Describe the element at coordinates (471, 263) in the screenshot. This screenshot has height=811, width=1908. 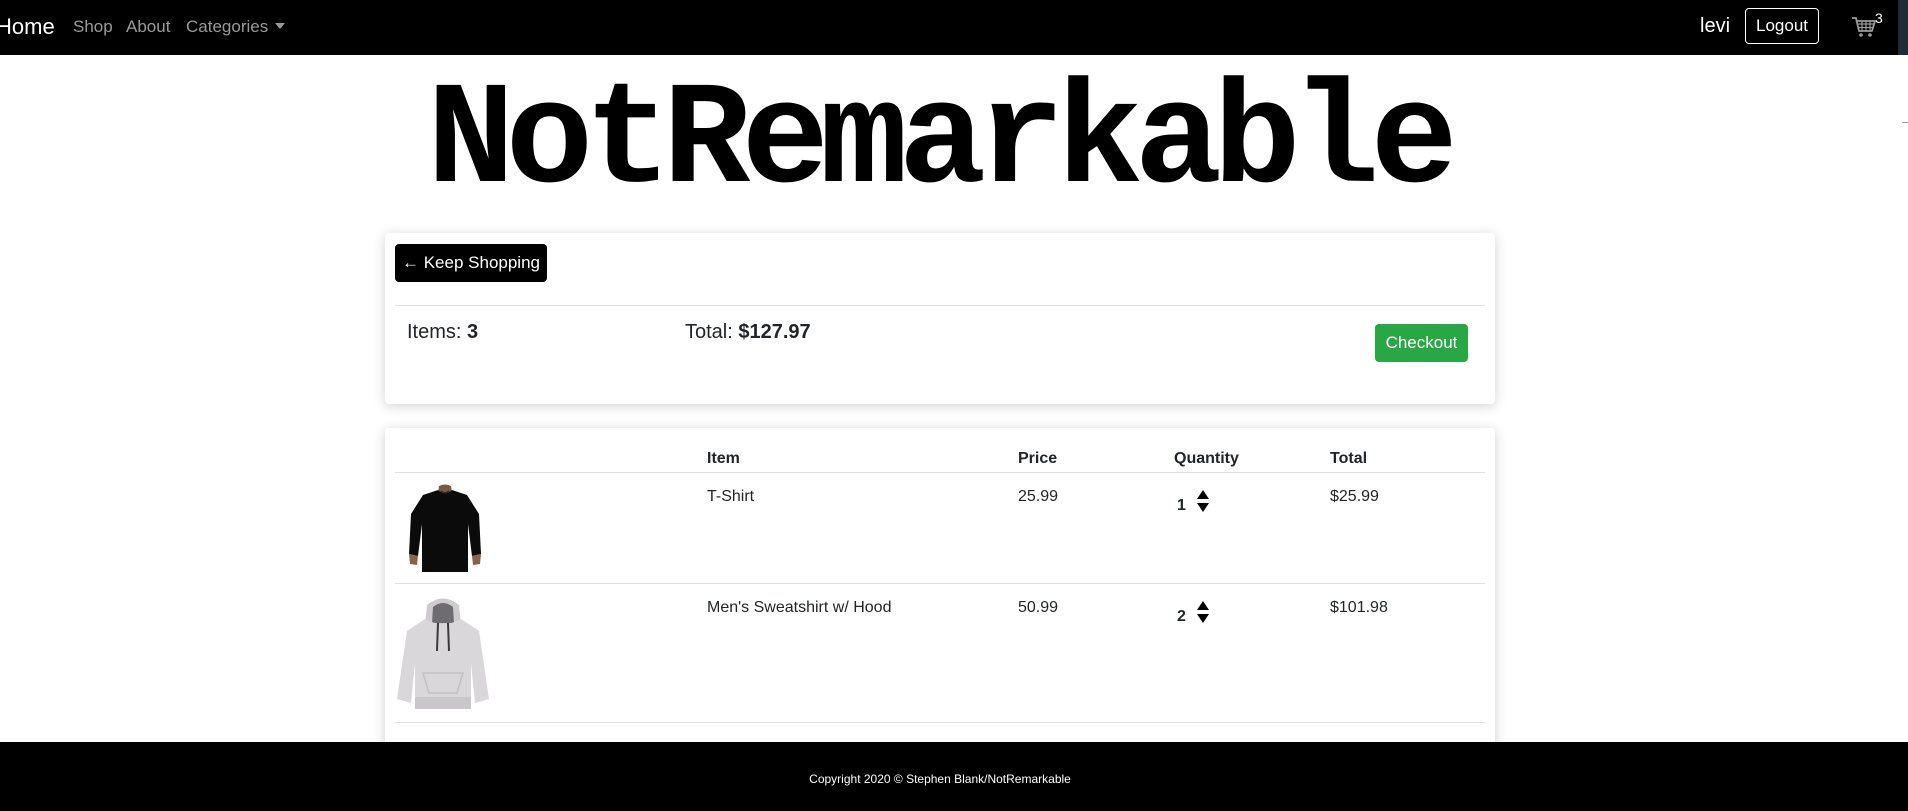
I see `keep-shopping-button: ← Keep Shopping` at that location.